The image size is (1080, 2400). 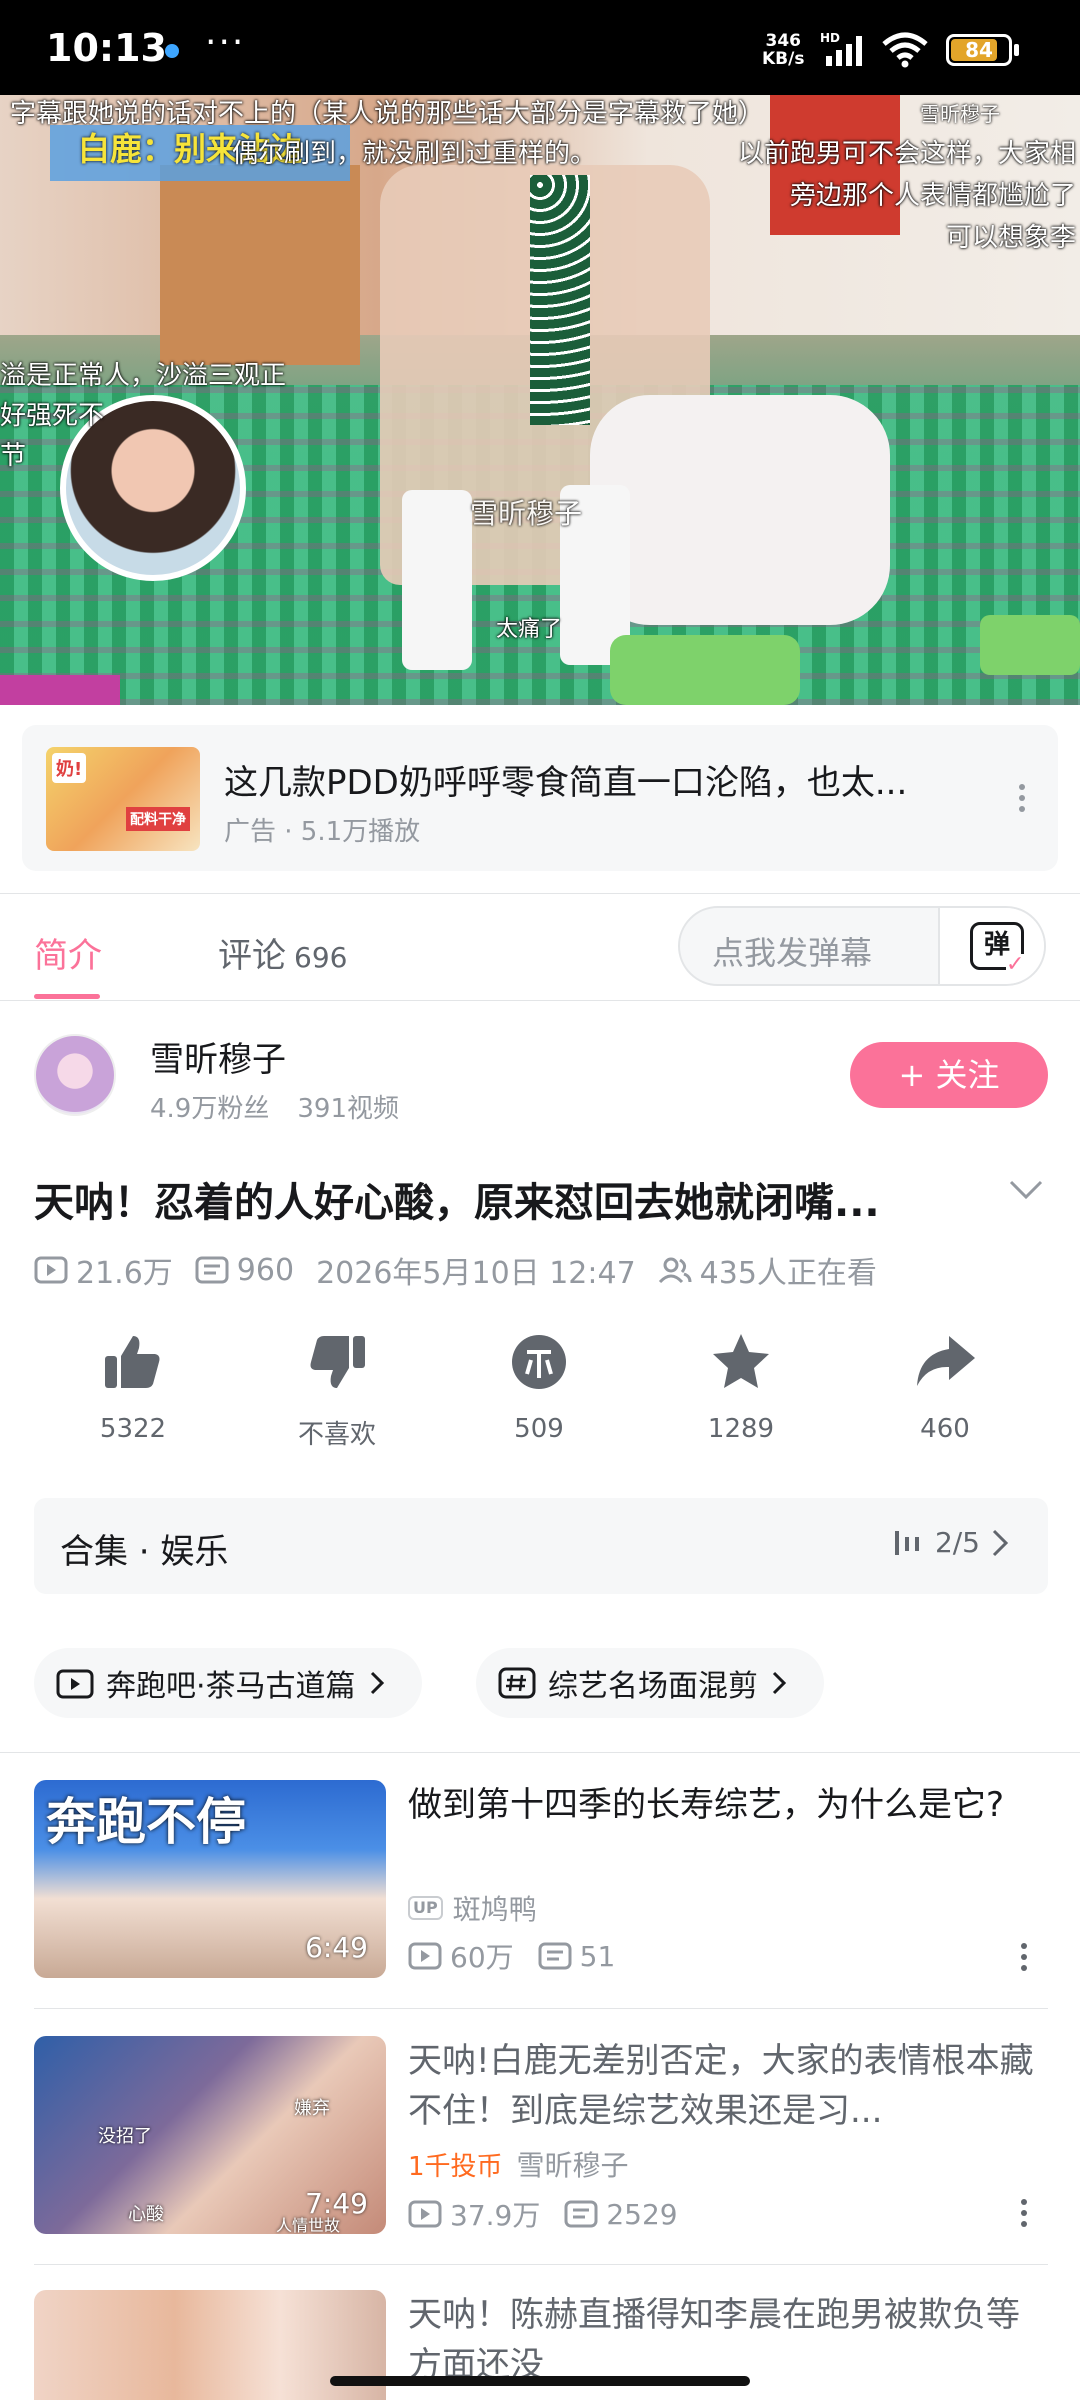 What do you see at coordinates (932, 196) in the screenshot?
I see `caption-right-2: 旁边那个人表情都尴尬了` at bounding box center [932, 196].